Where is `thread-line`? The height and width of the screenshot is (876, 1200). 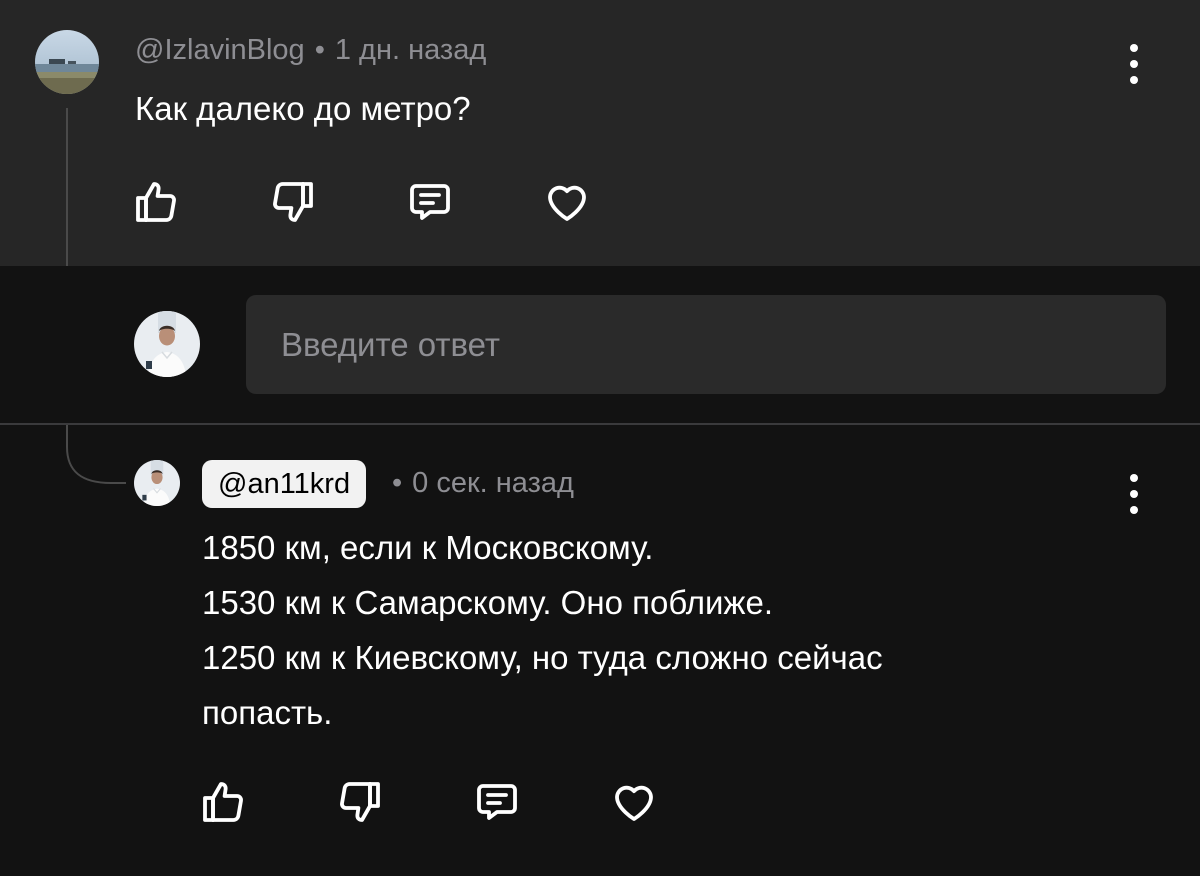 thread-line is located at coordinates (67, 187).